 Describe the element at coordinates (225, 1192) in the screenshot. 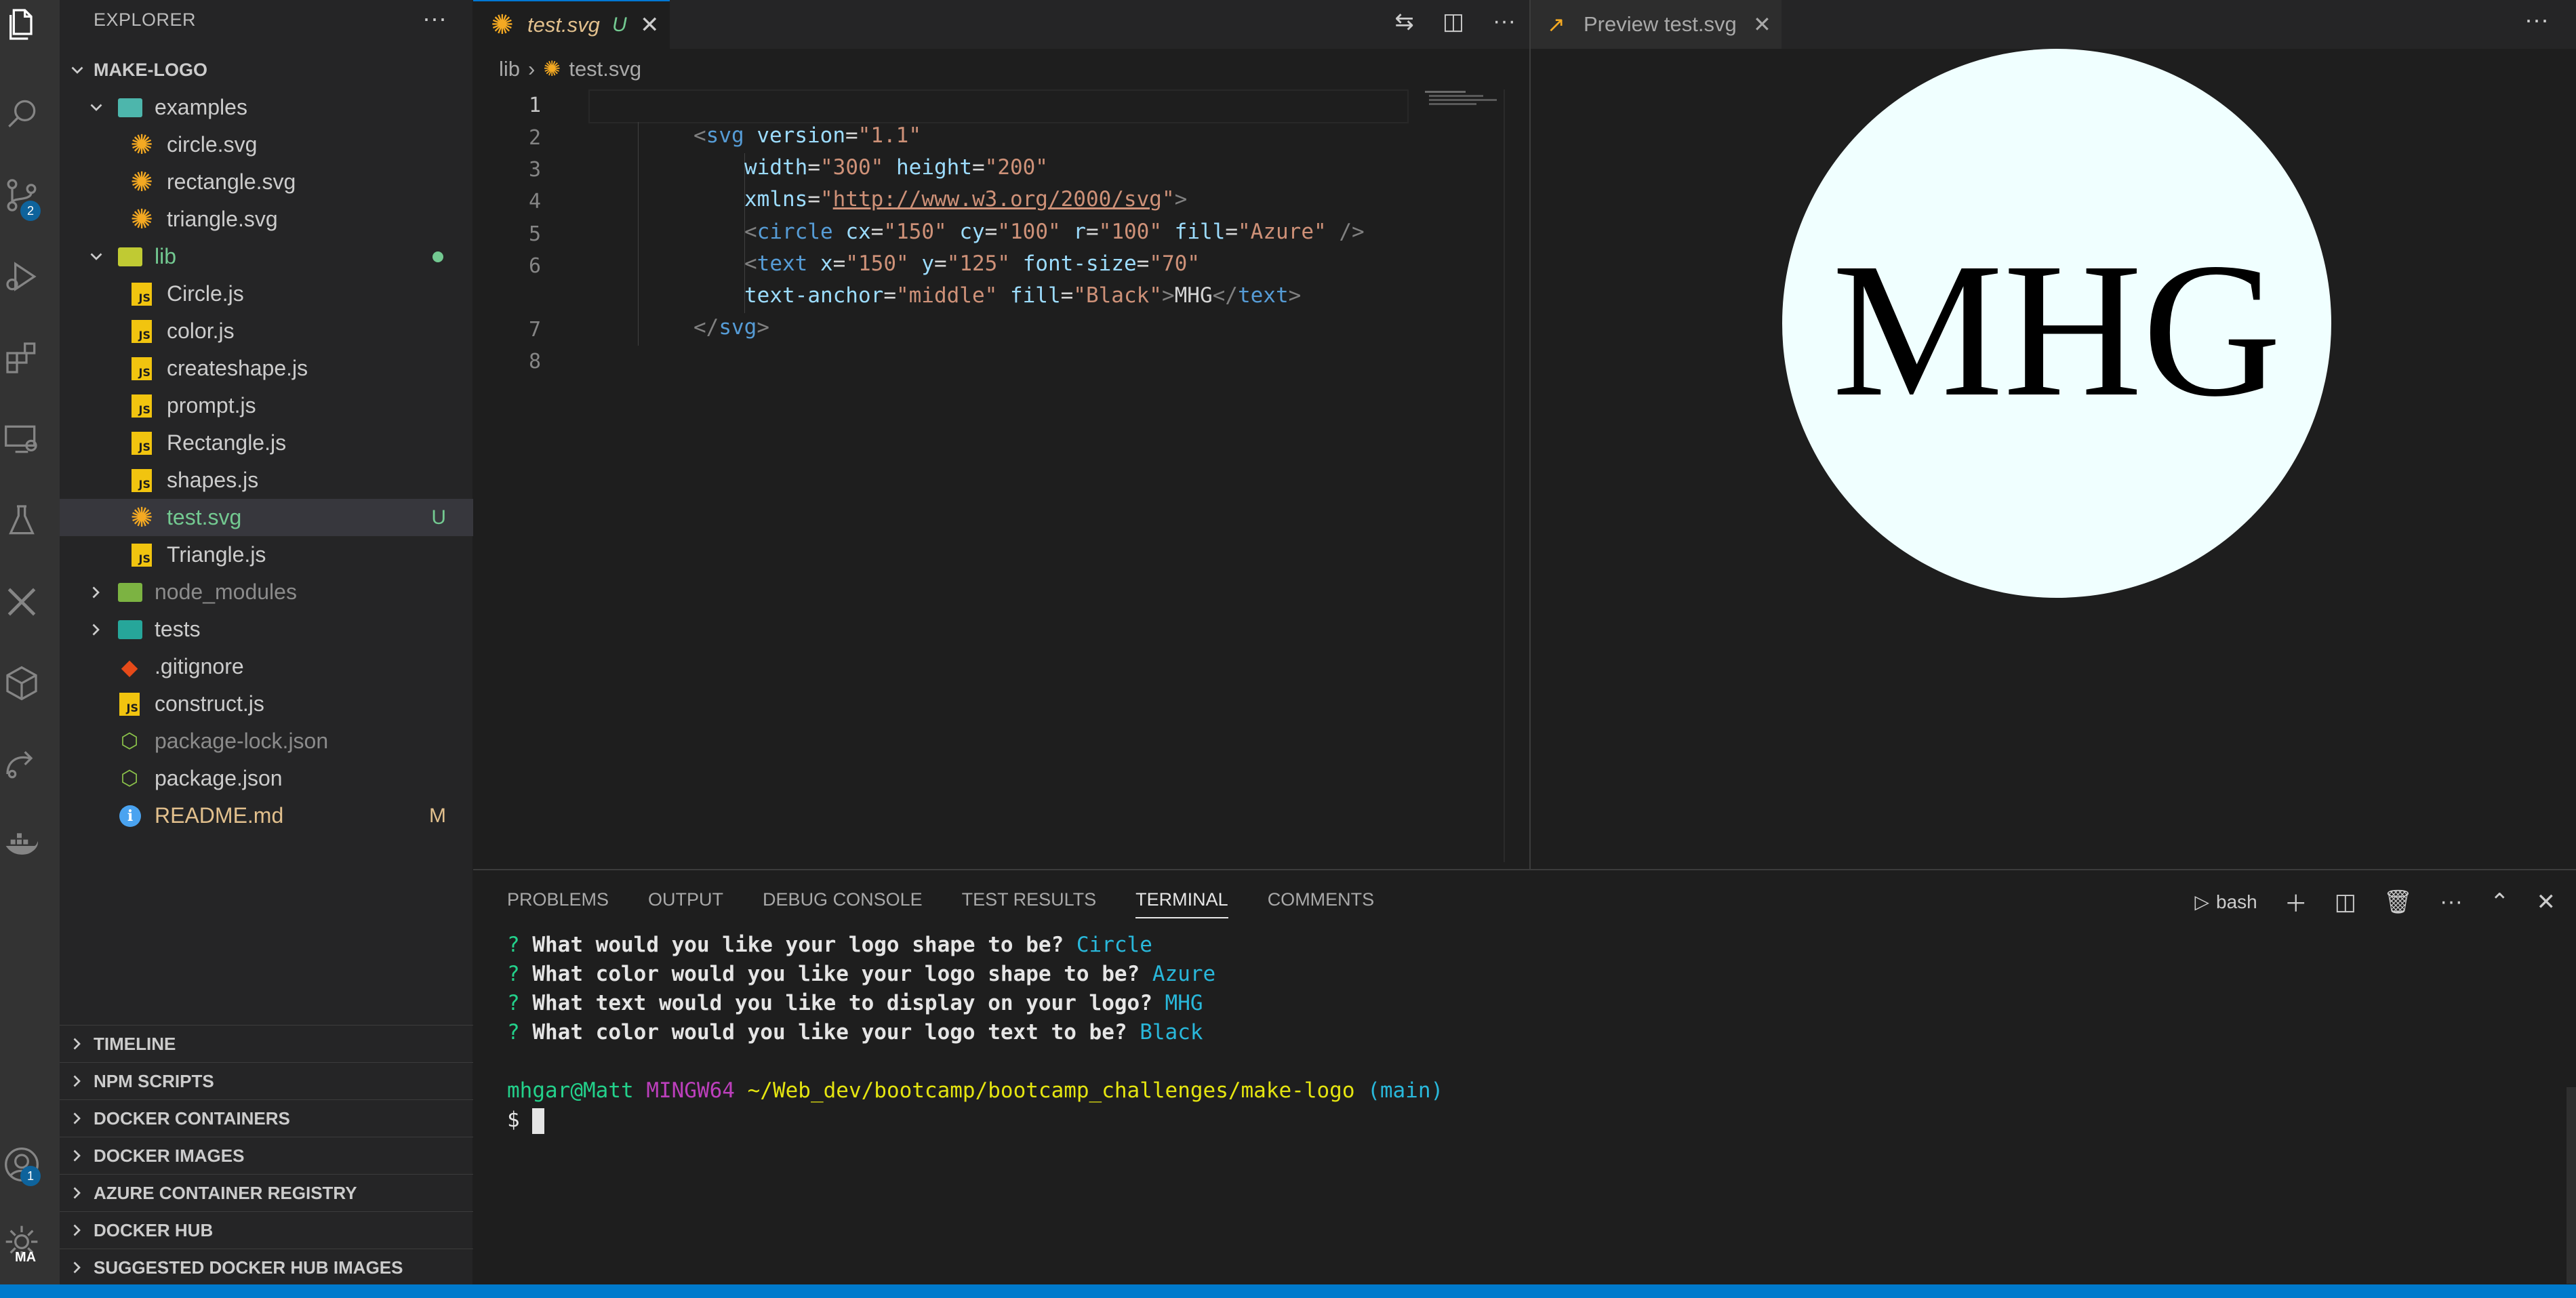

I see `section-label: AZURE CONTAINER REGISTRY` at that location.